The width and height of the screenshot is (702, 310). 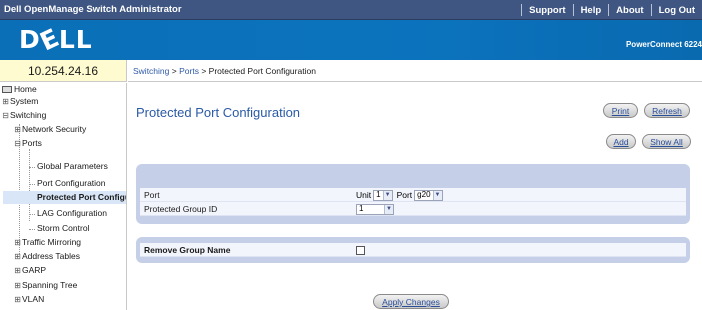 I want to click on tree-item-traffic-mirroring: ⊞Traffic Mirroring, so click(x=47, y=242).